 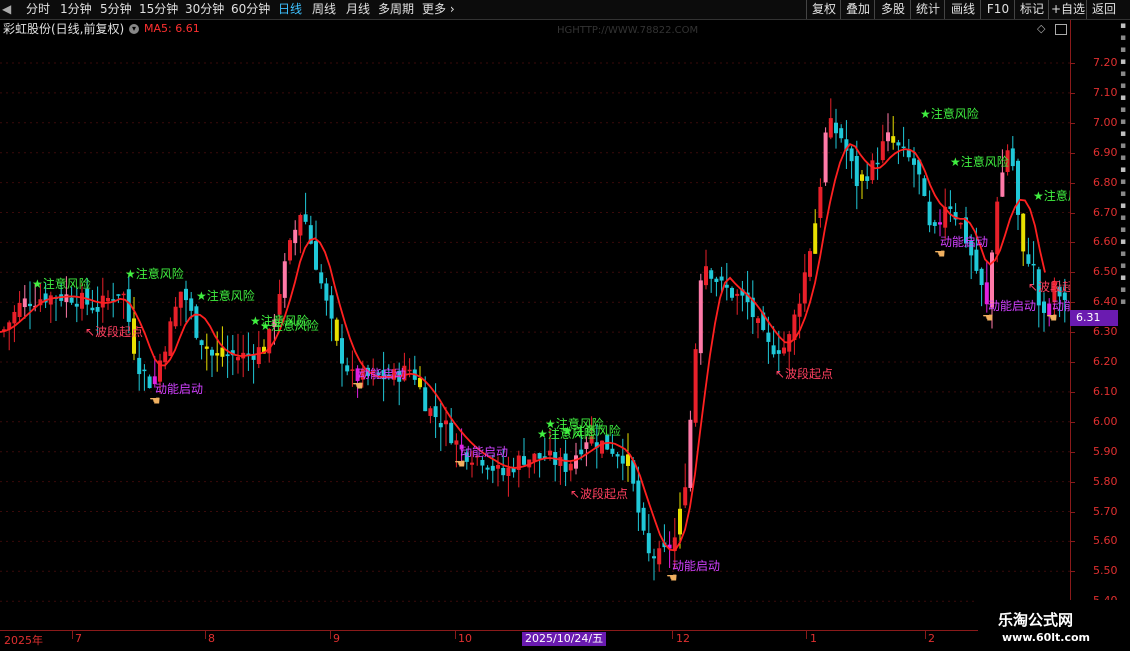 I want to click on period-tab-intraday: ◀, so click(x=6, y=9).